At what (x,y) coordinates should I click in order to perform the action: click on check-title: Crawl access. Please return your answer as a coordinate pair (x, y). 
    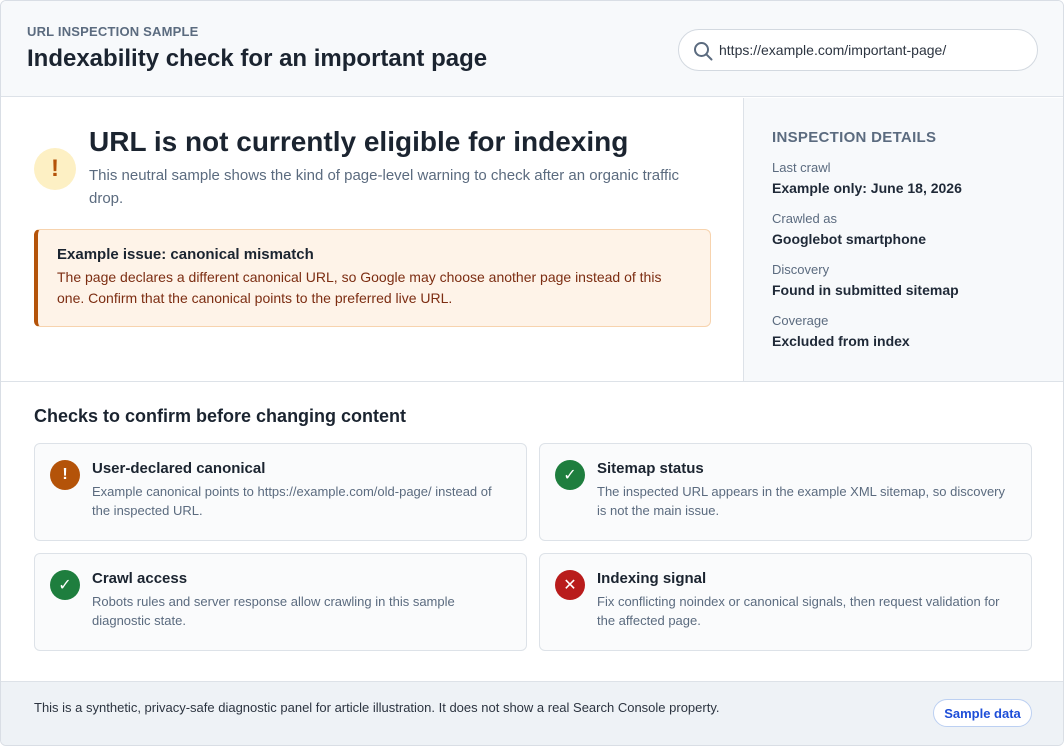
    Looking at the image, I should click on (140, 578).